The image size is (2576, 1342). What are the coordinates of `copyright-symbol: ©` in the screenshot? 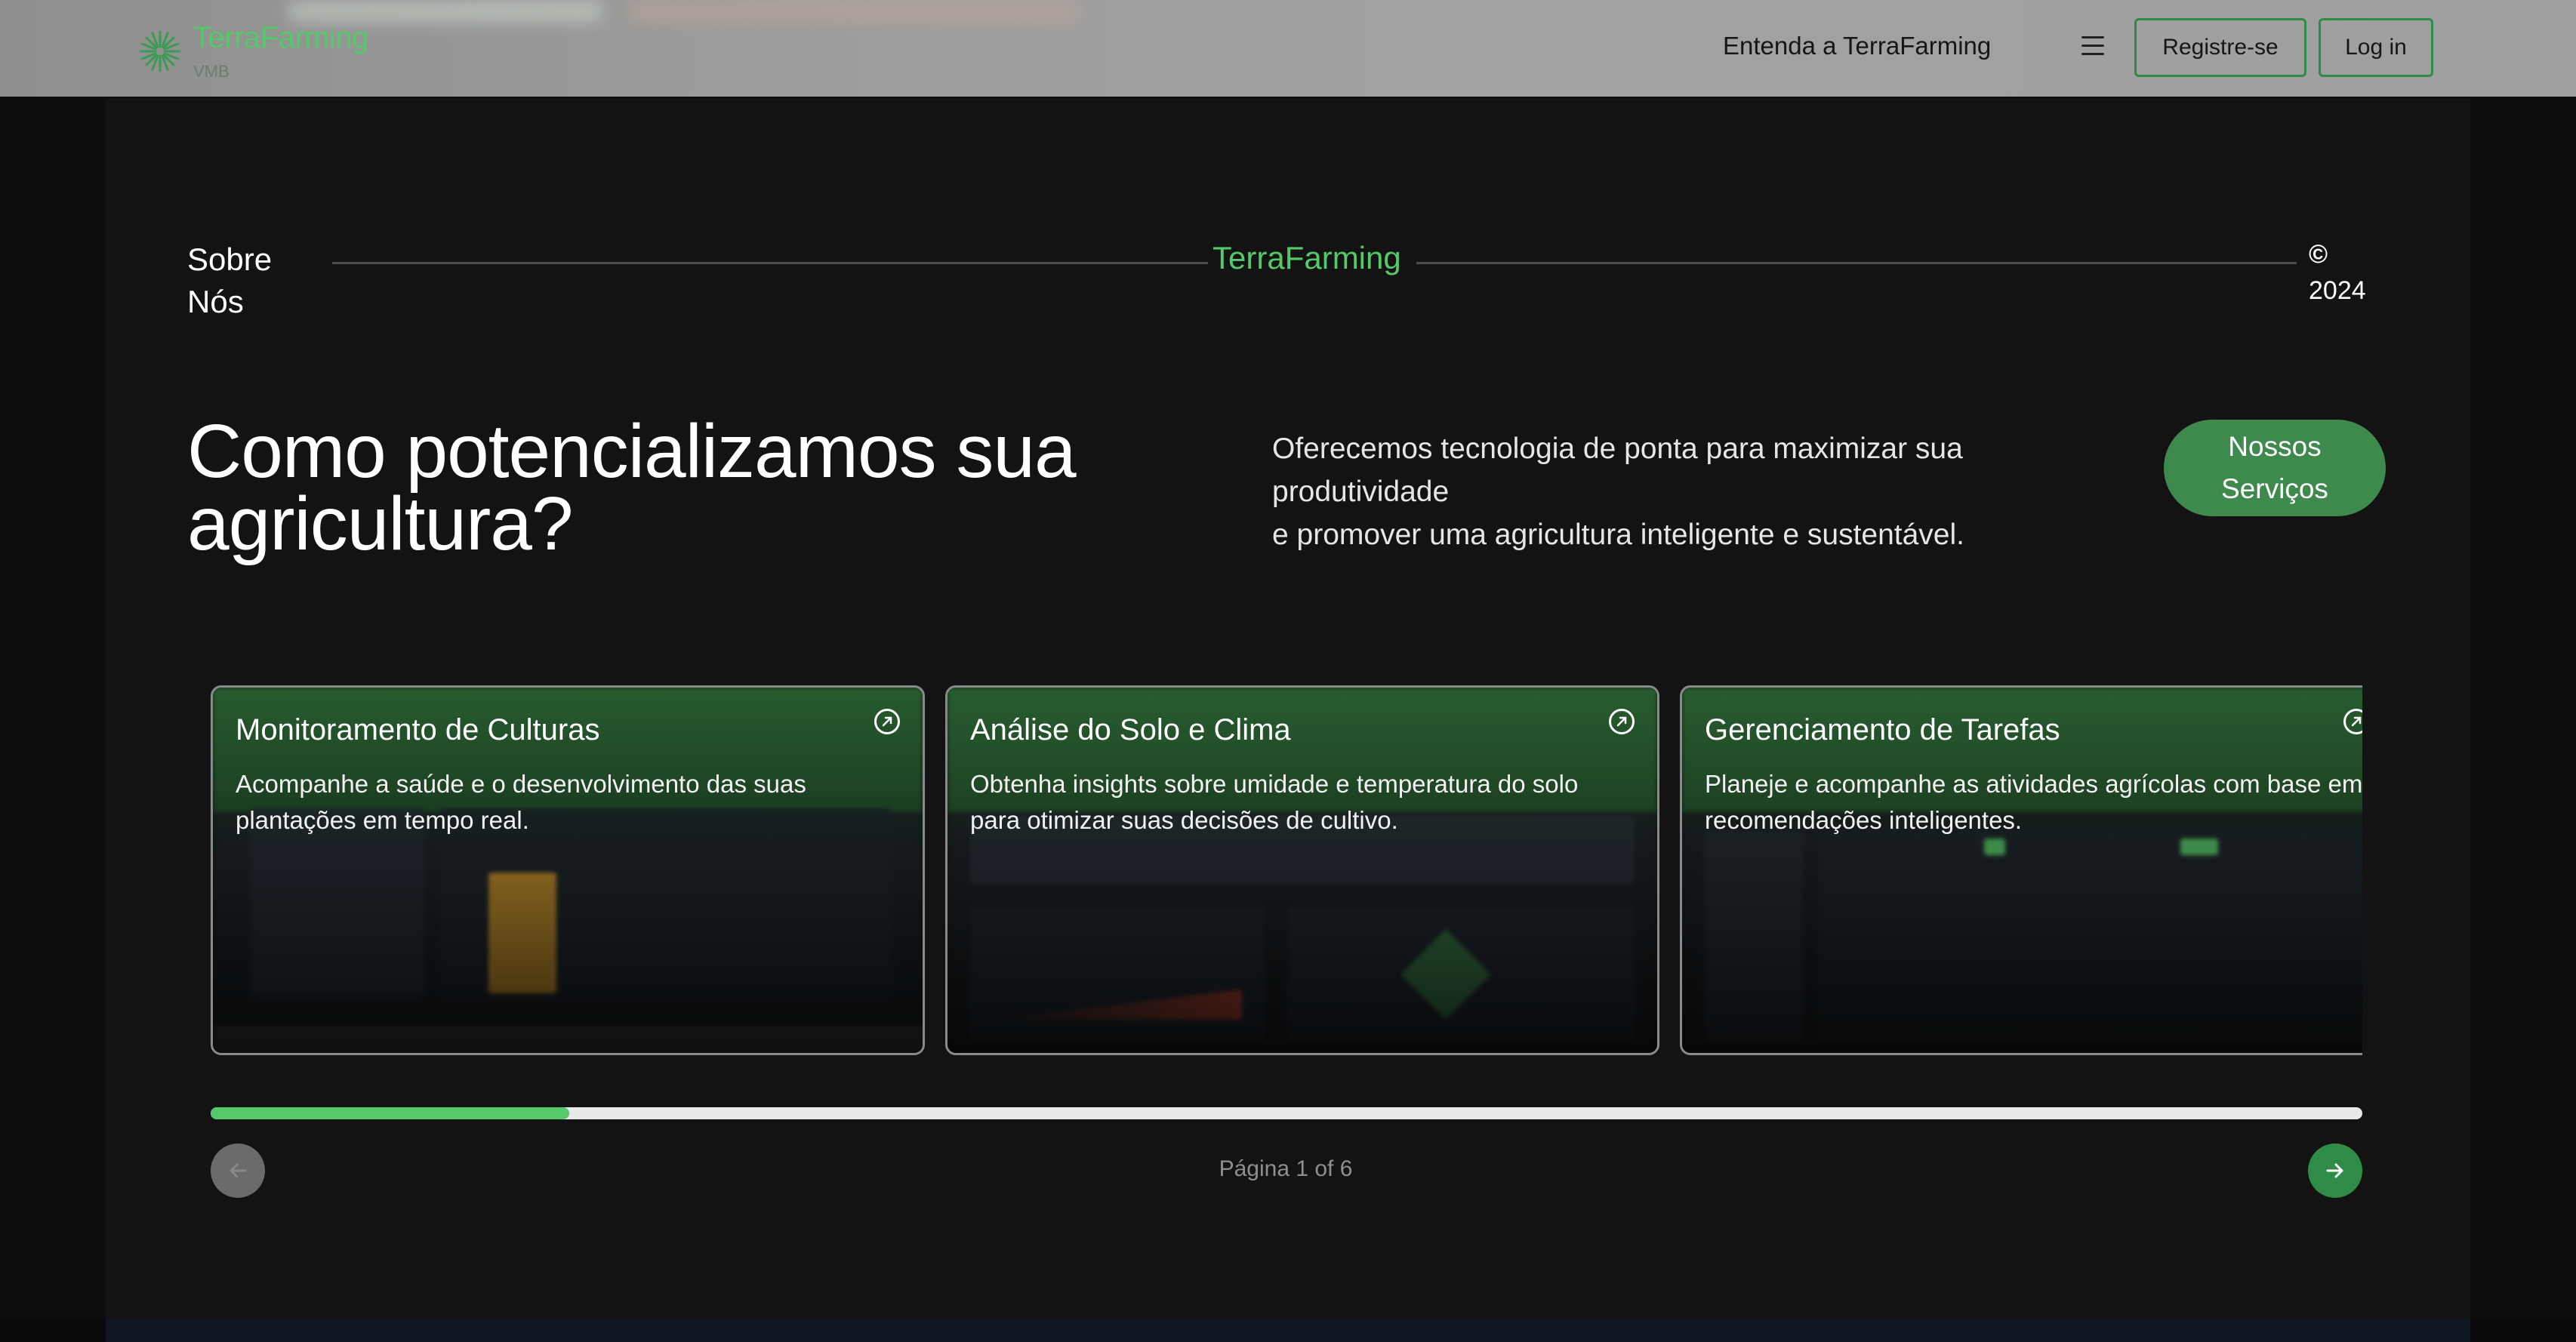 It's located at (2318, 254).